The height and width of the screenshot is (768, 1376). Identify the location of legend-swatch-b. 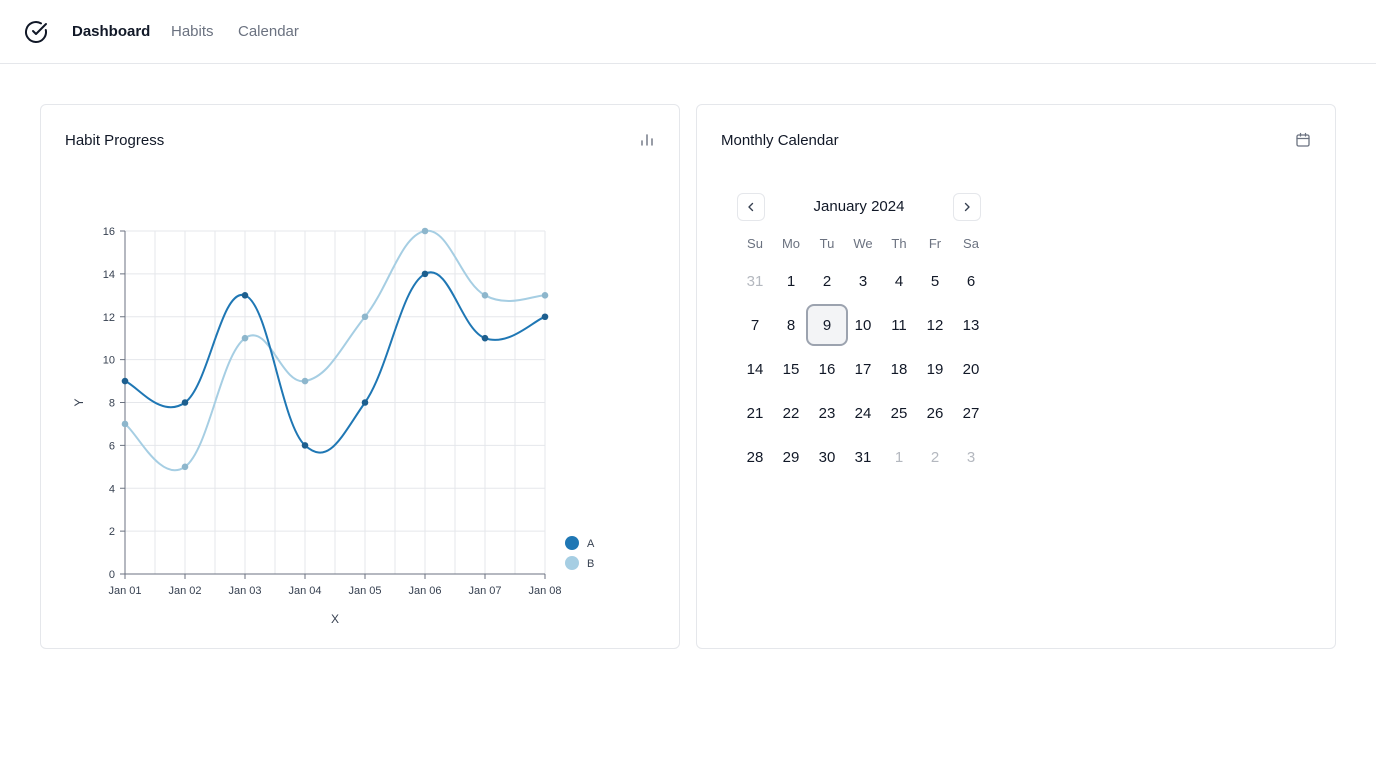
(572, 563).